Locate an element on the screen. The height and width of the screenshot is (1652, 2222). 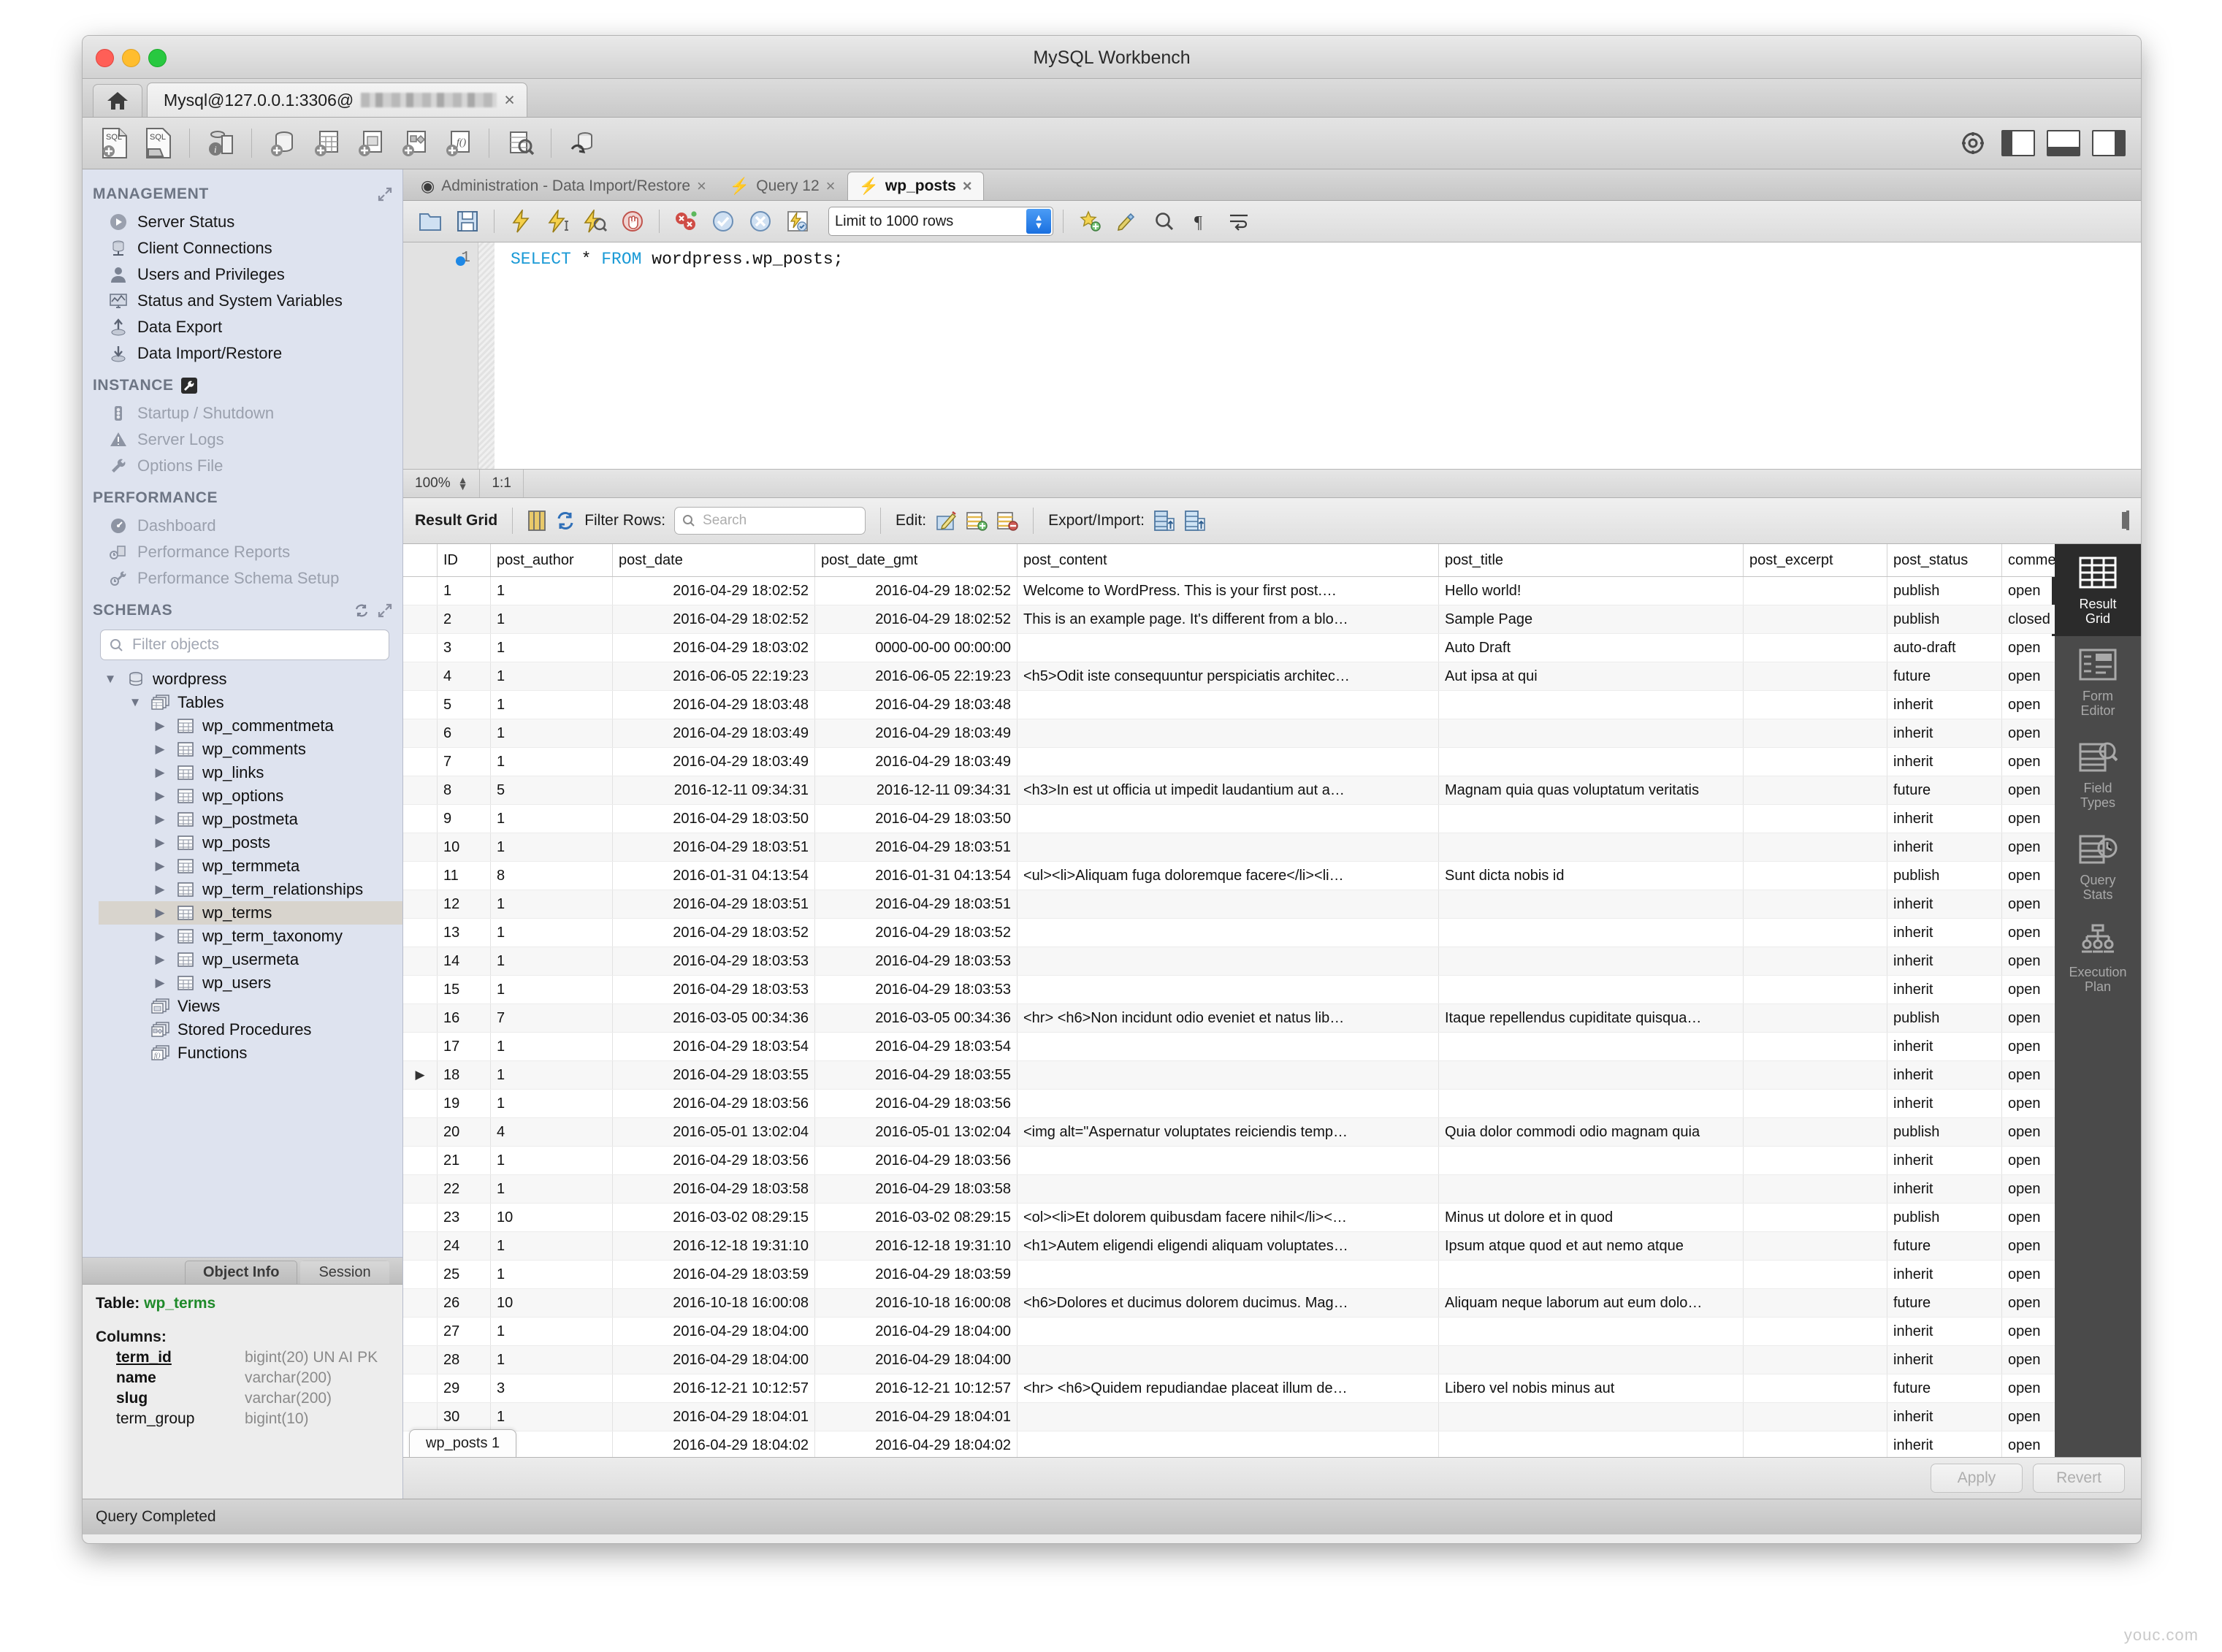
cell-post_title: Sunt dicta nobis id is located at coordinates (1591, 875).